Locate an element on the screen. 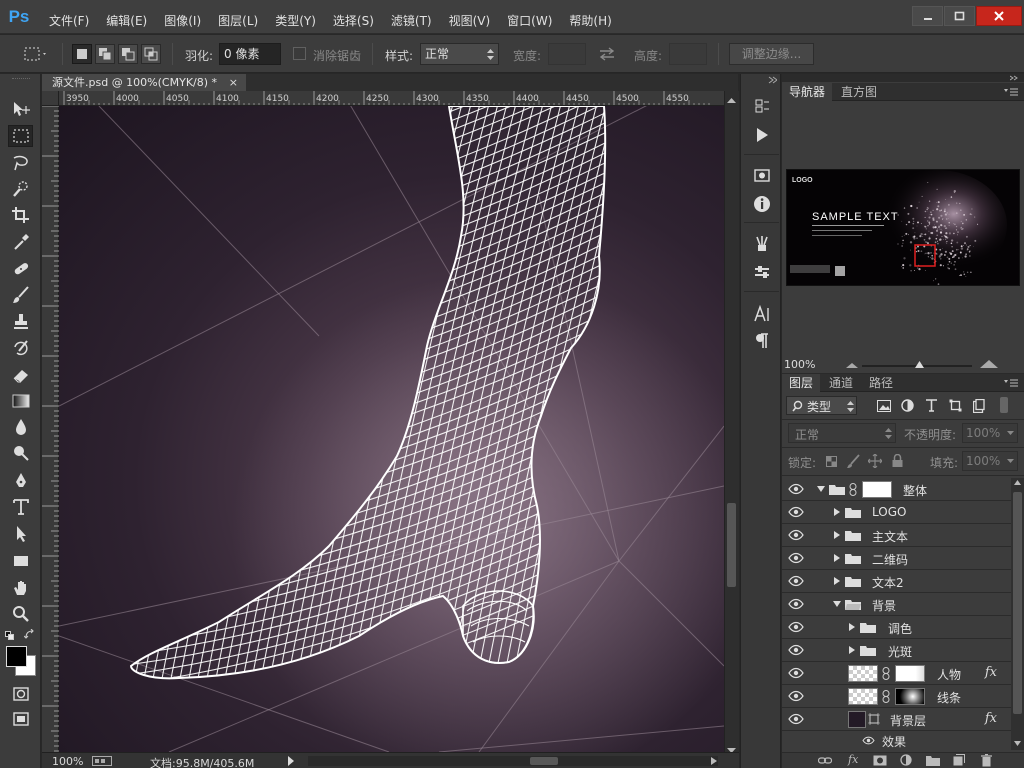 The height and width of the screenshot is (768, 1024). add-style-icon: fx is located at coordinates (853, 759).